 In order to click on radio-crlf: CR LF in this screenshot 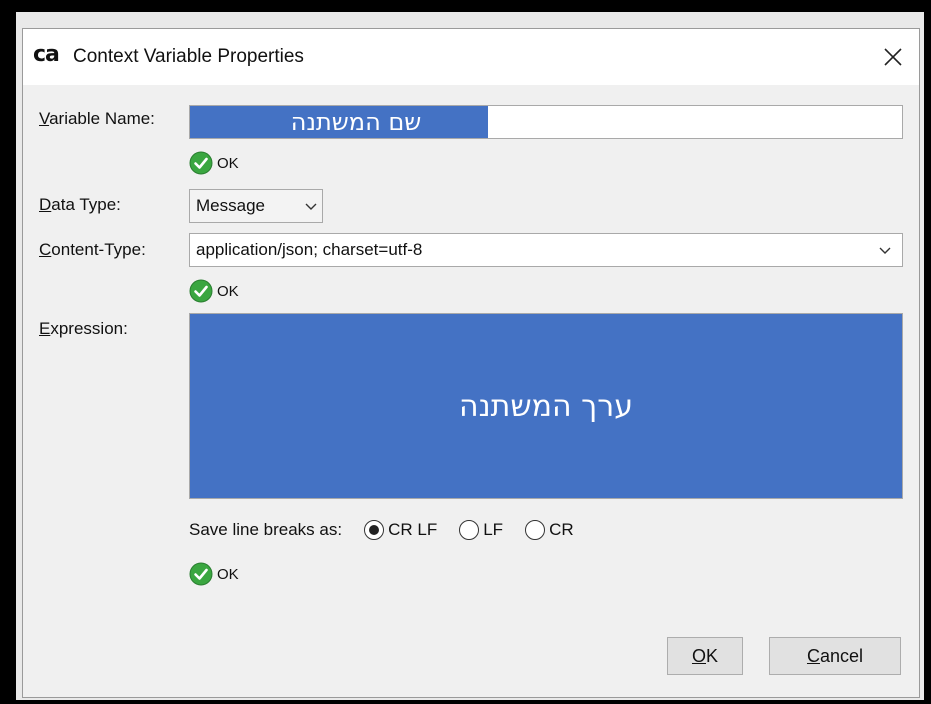, I will do `click(400, 530)`.